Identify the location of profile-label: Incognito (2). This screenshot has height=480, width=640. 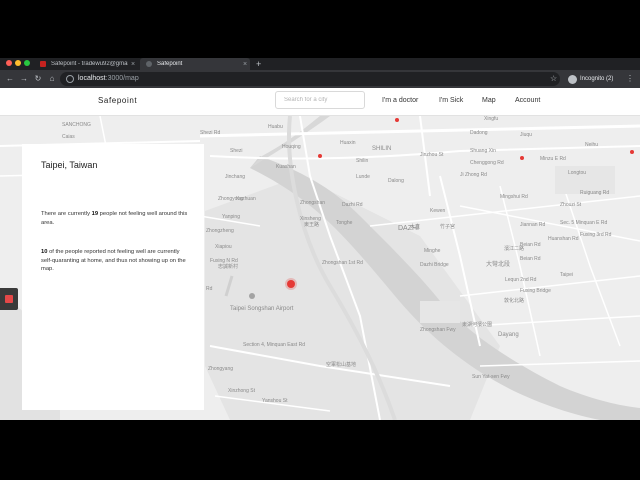
(597, 79).